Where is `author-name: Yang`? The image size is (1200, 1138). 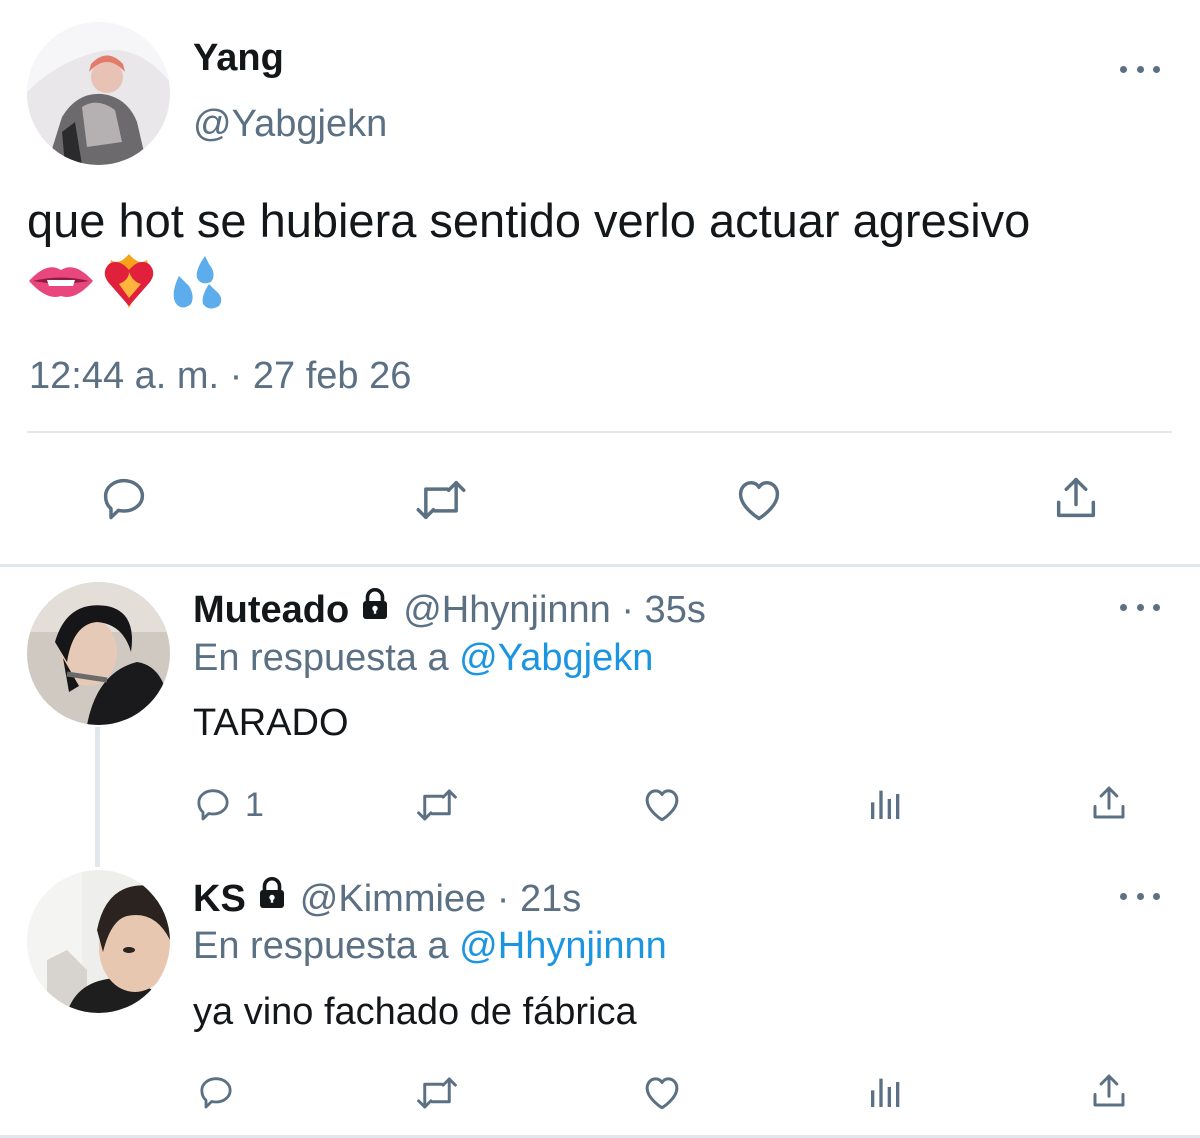 author-name: Yang is located at coordinates (238, 58).